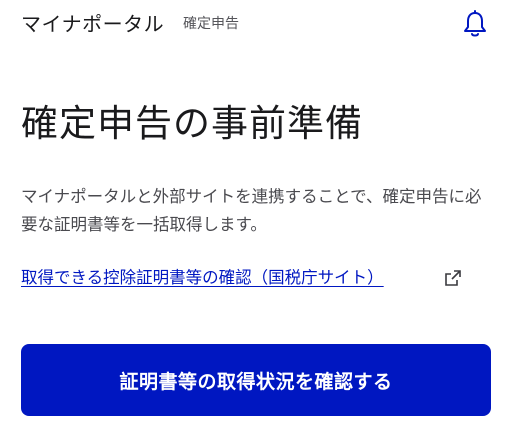 This screenshot has height=447, width=512. I want to click on nta-link-row: 取得できる控除証明書等の確認（国税庁サイト）, so click(256, 278).